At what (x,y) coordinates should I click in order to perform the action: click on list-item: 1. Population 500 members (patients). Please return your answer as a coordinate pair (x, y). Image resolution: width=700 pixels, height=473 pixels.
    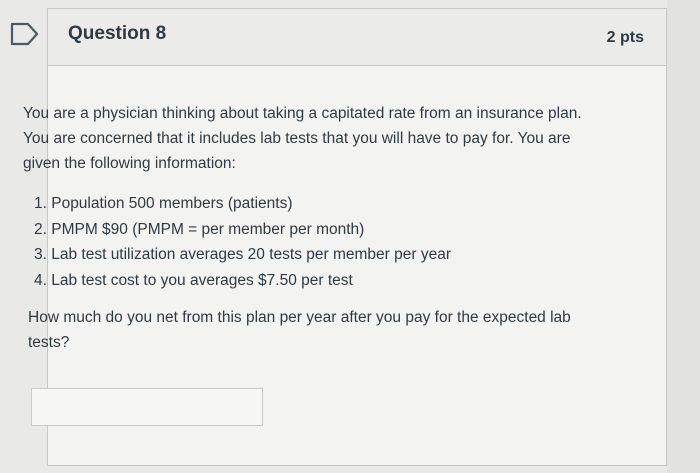
    Looking at the image, I should click on (163, 203).